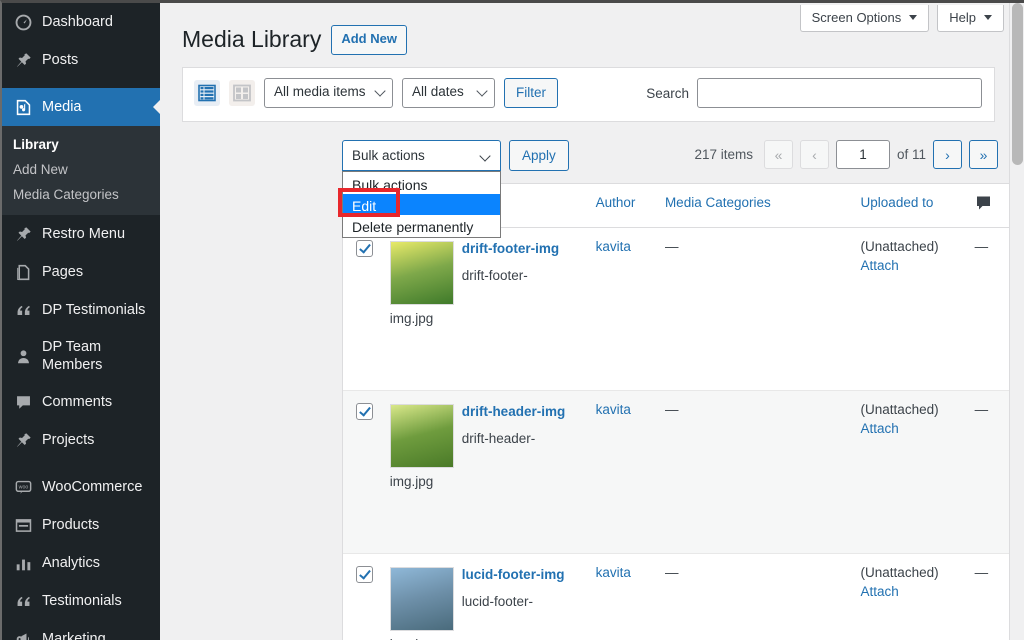 This screenshot has height=640, width=1024. I want to click on next-page-button: ›, so click(947, 154).